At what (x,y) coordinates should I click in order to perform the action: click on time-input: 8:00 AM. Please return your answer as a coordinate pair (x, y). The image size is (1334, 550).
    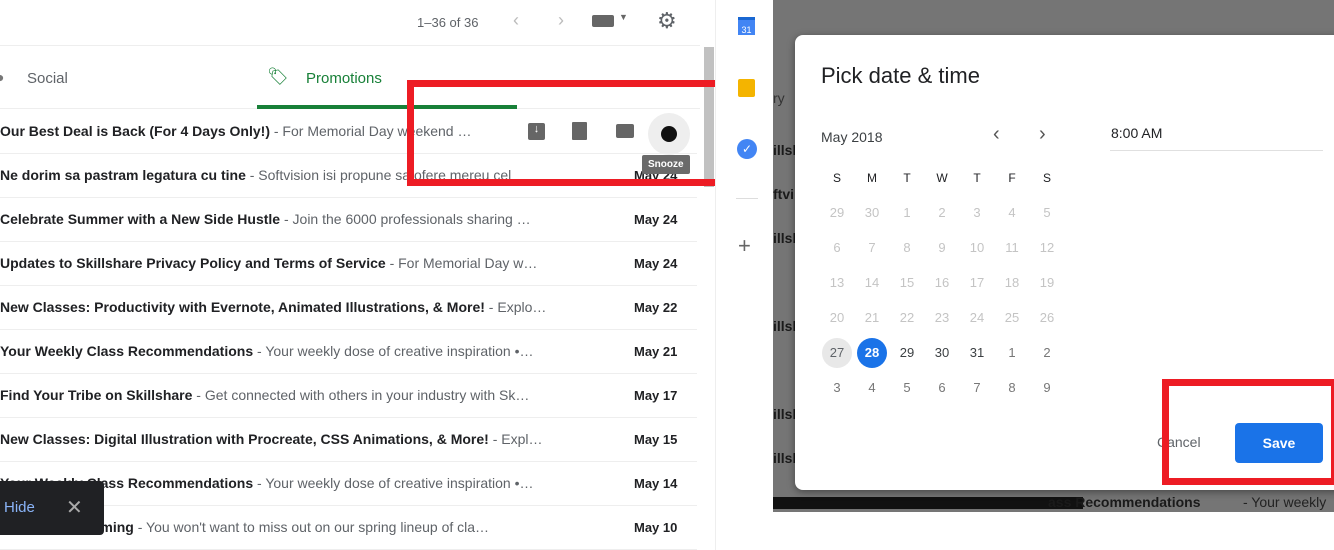
    Looking at the image, I should click on (1216, 138).